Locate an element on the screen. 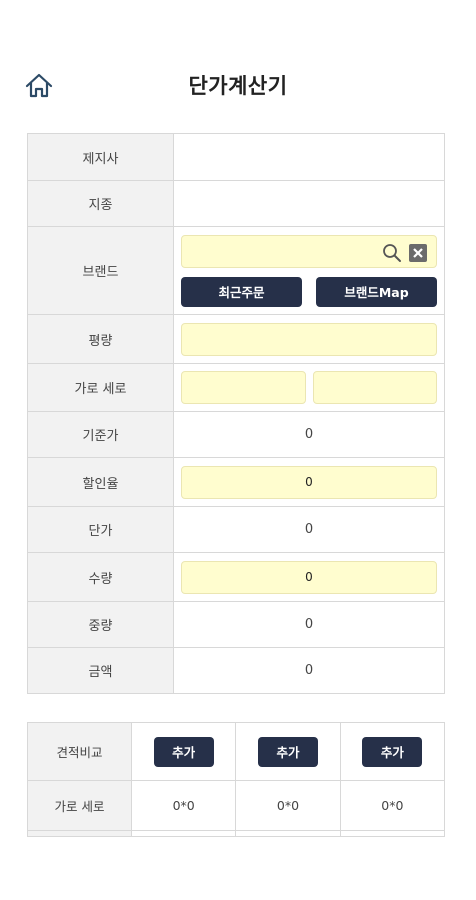  page-title: 단가계산기 is located at coordinates (238, 86).